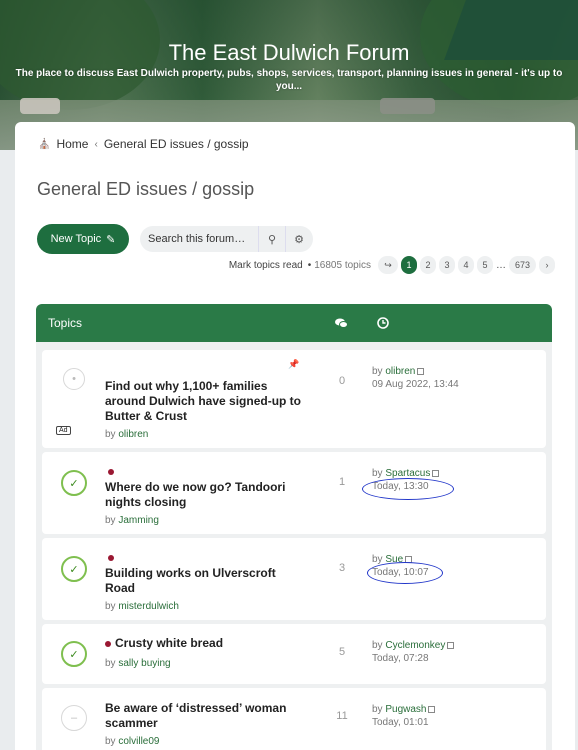  I want to click on last-post-time: 09 Aug 2022, 13:44, so click(415, 384).